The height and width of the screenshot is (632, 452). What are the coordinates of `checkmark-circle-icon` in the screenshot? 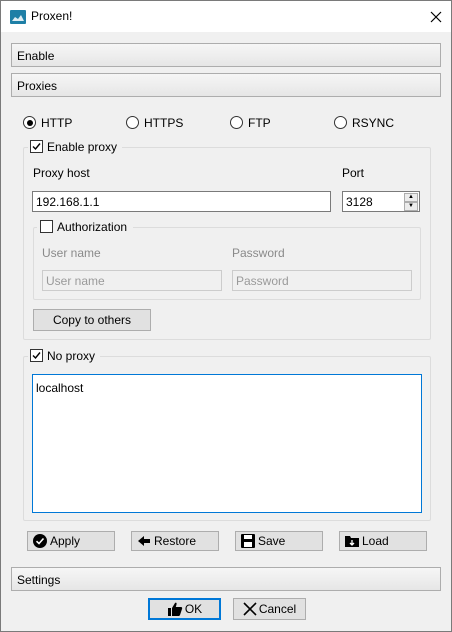 It's located at (40, 541).